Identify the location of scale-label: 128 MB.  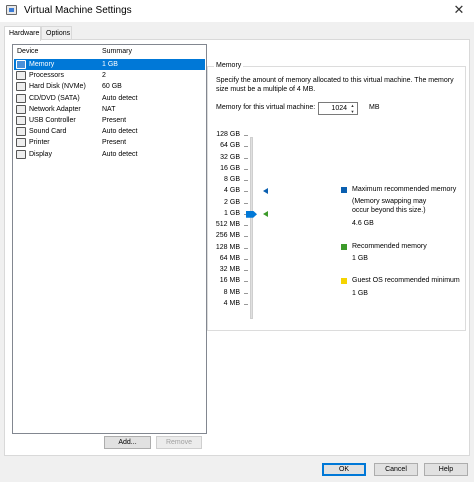
(227, 247).